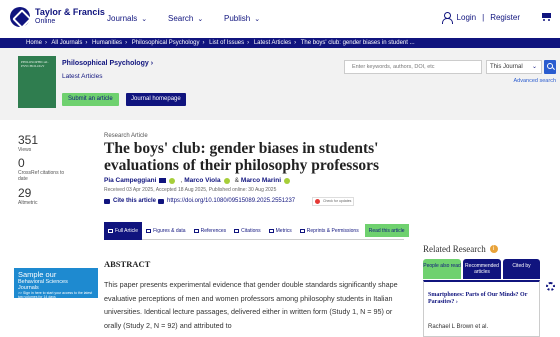 Image resolution: width=560 pixels, height=337 pixels. Describe the element at coordinates (302, 230) in the screenshot. I see `lock-icon` at that location.